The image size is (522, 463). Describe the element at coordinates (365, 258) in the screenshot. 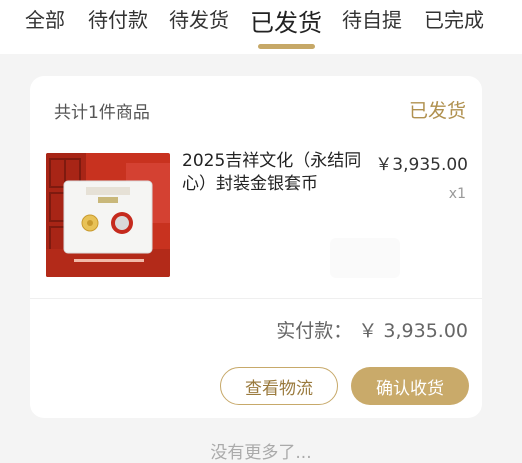

I see `faded-placeholder` at that location.